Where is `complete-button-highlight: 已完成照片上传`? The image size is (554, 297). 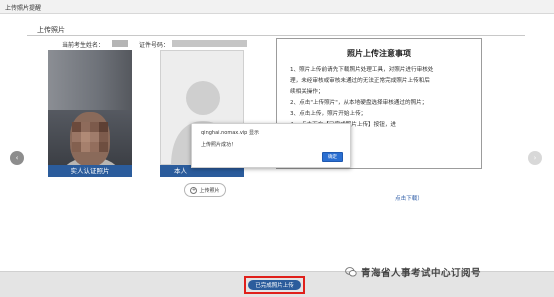
complete-button-highlight: 已完成照片上传 is located at coordinates (274, 285).